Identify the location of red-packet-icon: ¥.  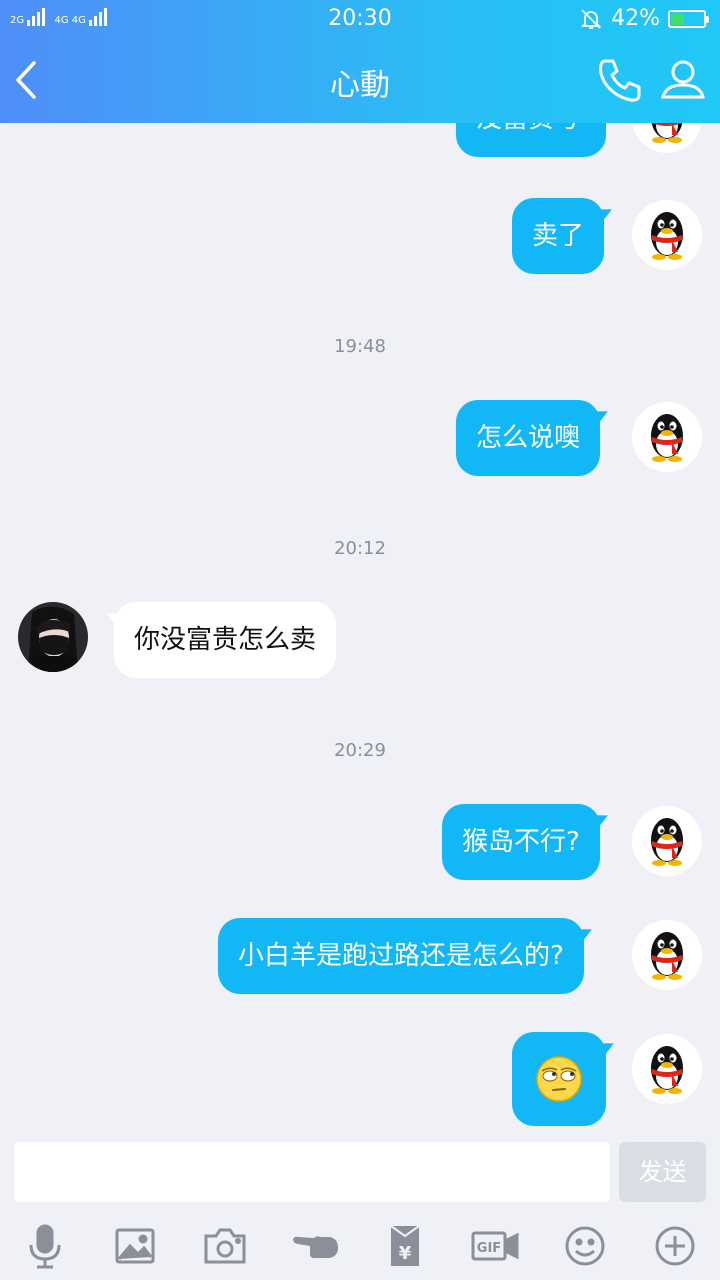
(405, 1246).